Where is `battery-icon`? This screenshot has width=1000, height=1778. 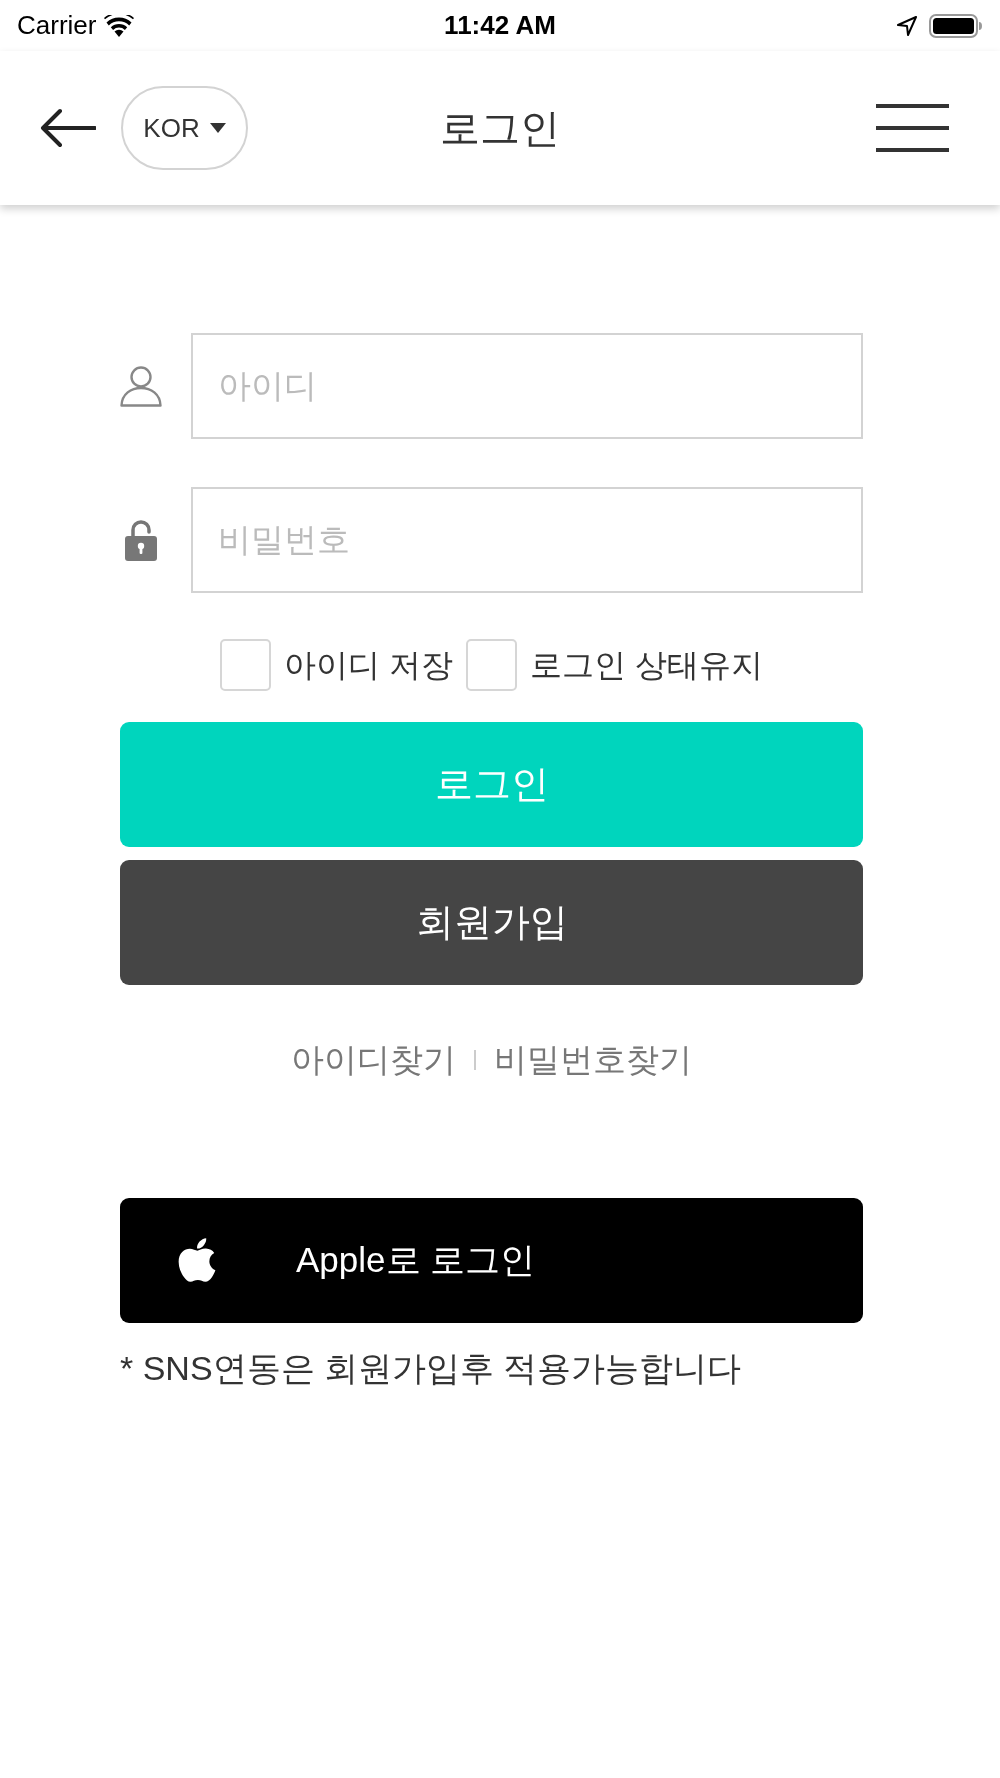
battery-icon is located at coordinates (956, 25).